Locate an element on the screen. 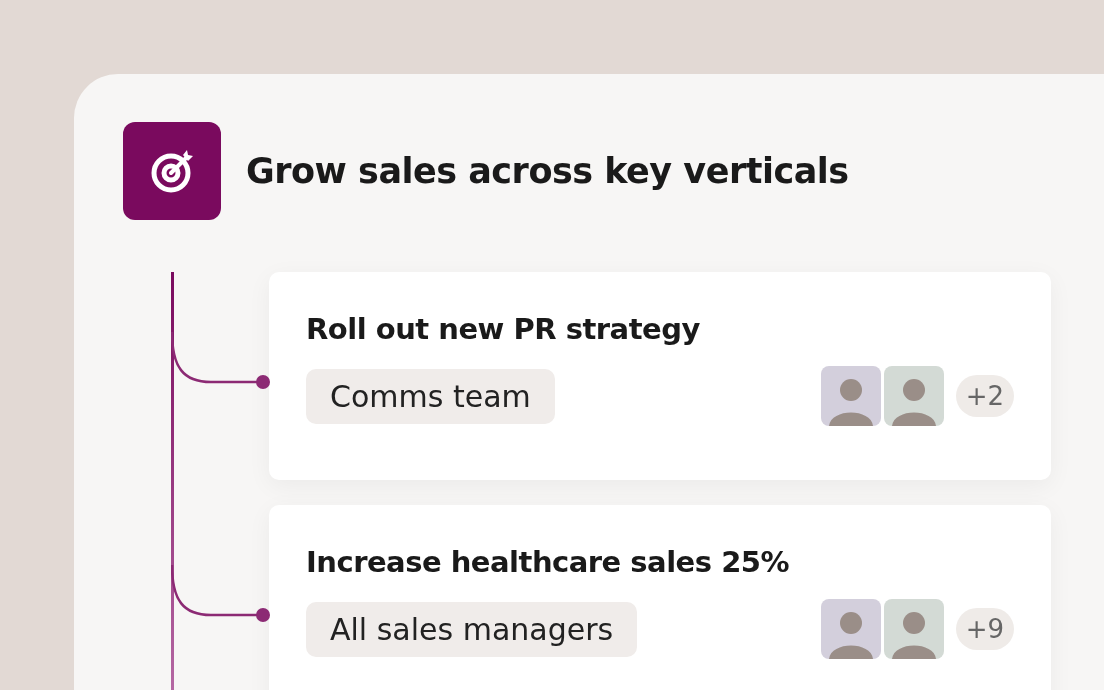 Image resolution: width=1104 pixels, height=690 pixels. team-tag: All sales managers is located at coordinates (472, 629).